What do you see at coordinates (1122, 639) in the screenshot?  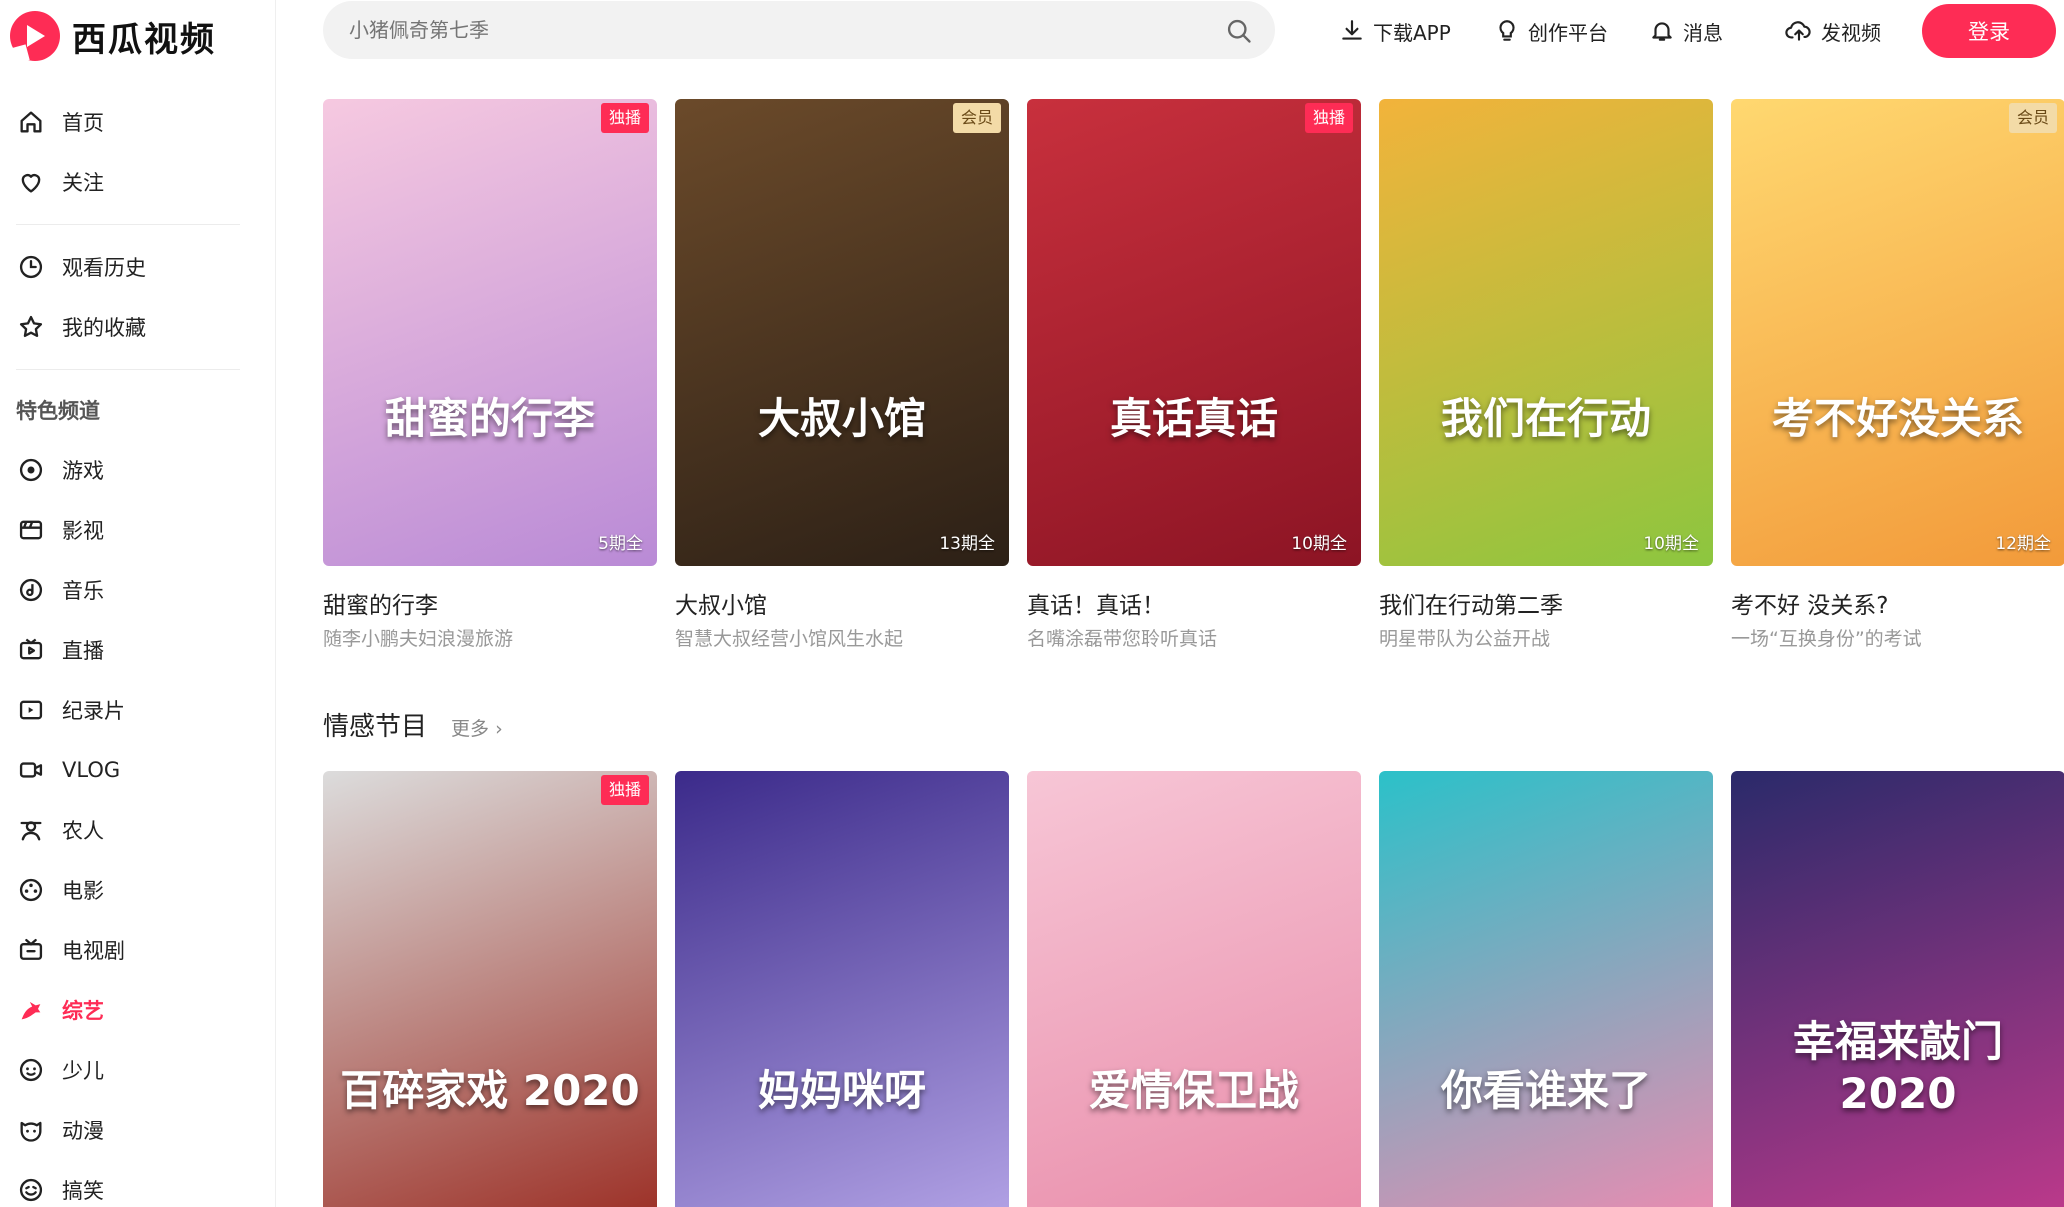 I see `show-subtitle: 名嘴涂磊带您聆听真话` at bounding box center [1122, 639].